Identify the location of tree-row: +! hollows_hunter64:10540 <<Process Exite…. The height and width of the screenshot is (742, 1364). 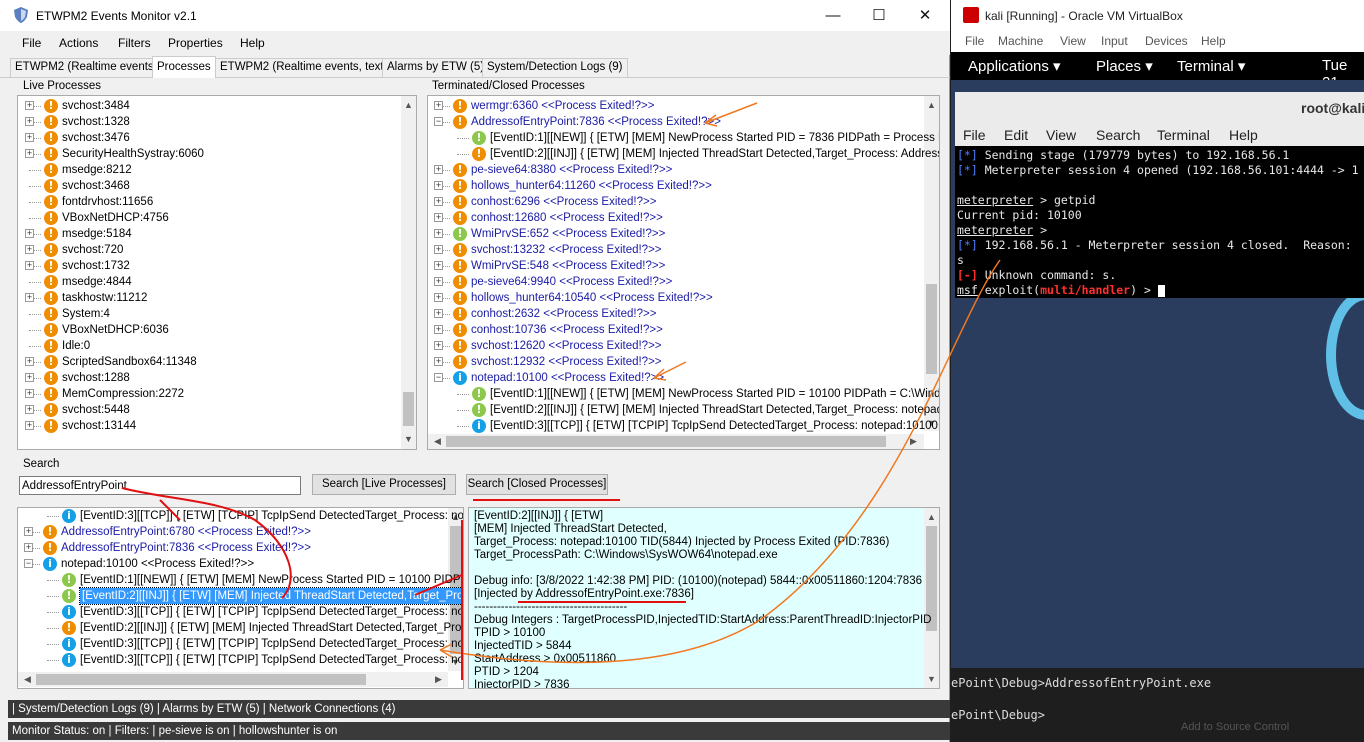
(675, 298).